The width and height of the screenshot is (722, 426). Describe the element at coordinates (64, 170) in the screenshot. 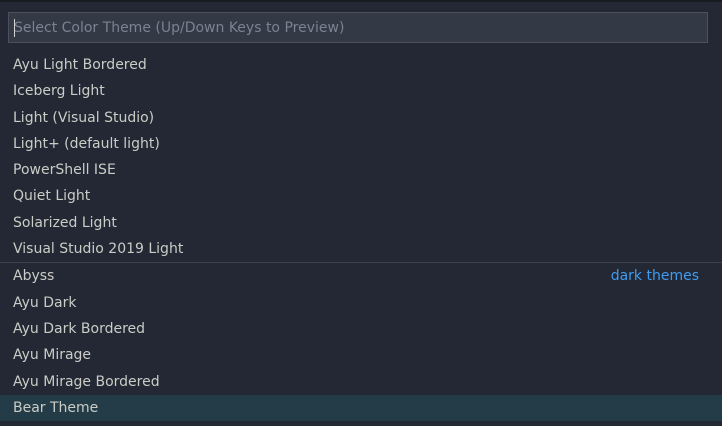

I see `theme-item-label: PowerShell ISE` at that location.